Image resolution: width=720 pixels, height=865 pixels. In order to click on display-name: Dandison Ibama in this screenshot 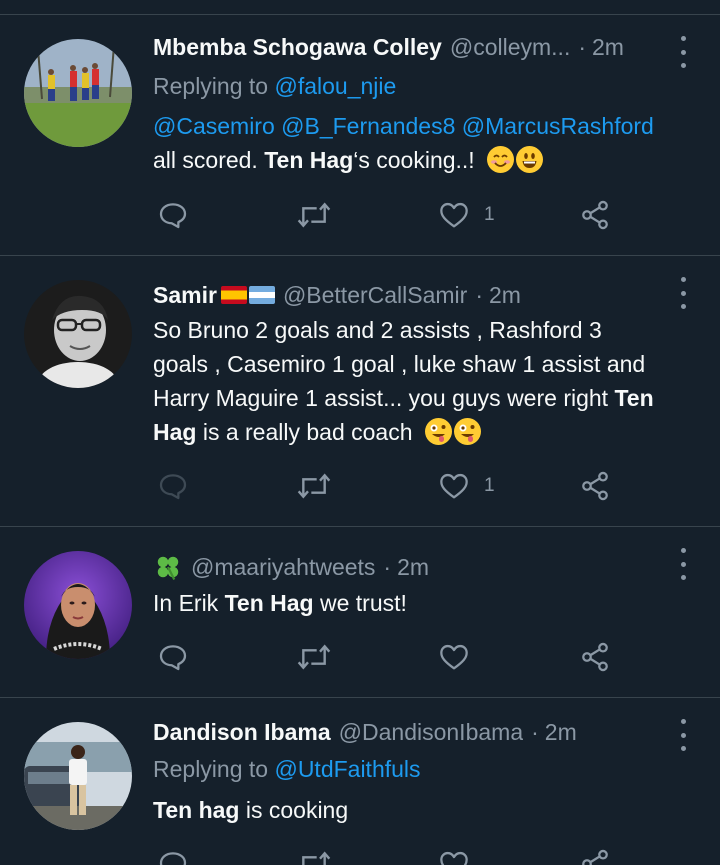, I will do `click(242, 732)`.